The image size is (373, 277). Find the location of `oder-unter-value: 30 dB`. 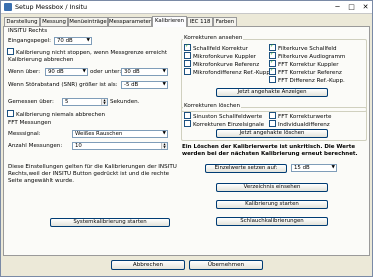

oder-unter-value: 30 dB is located at coordinates (132, 72).